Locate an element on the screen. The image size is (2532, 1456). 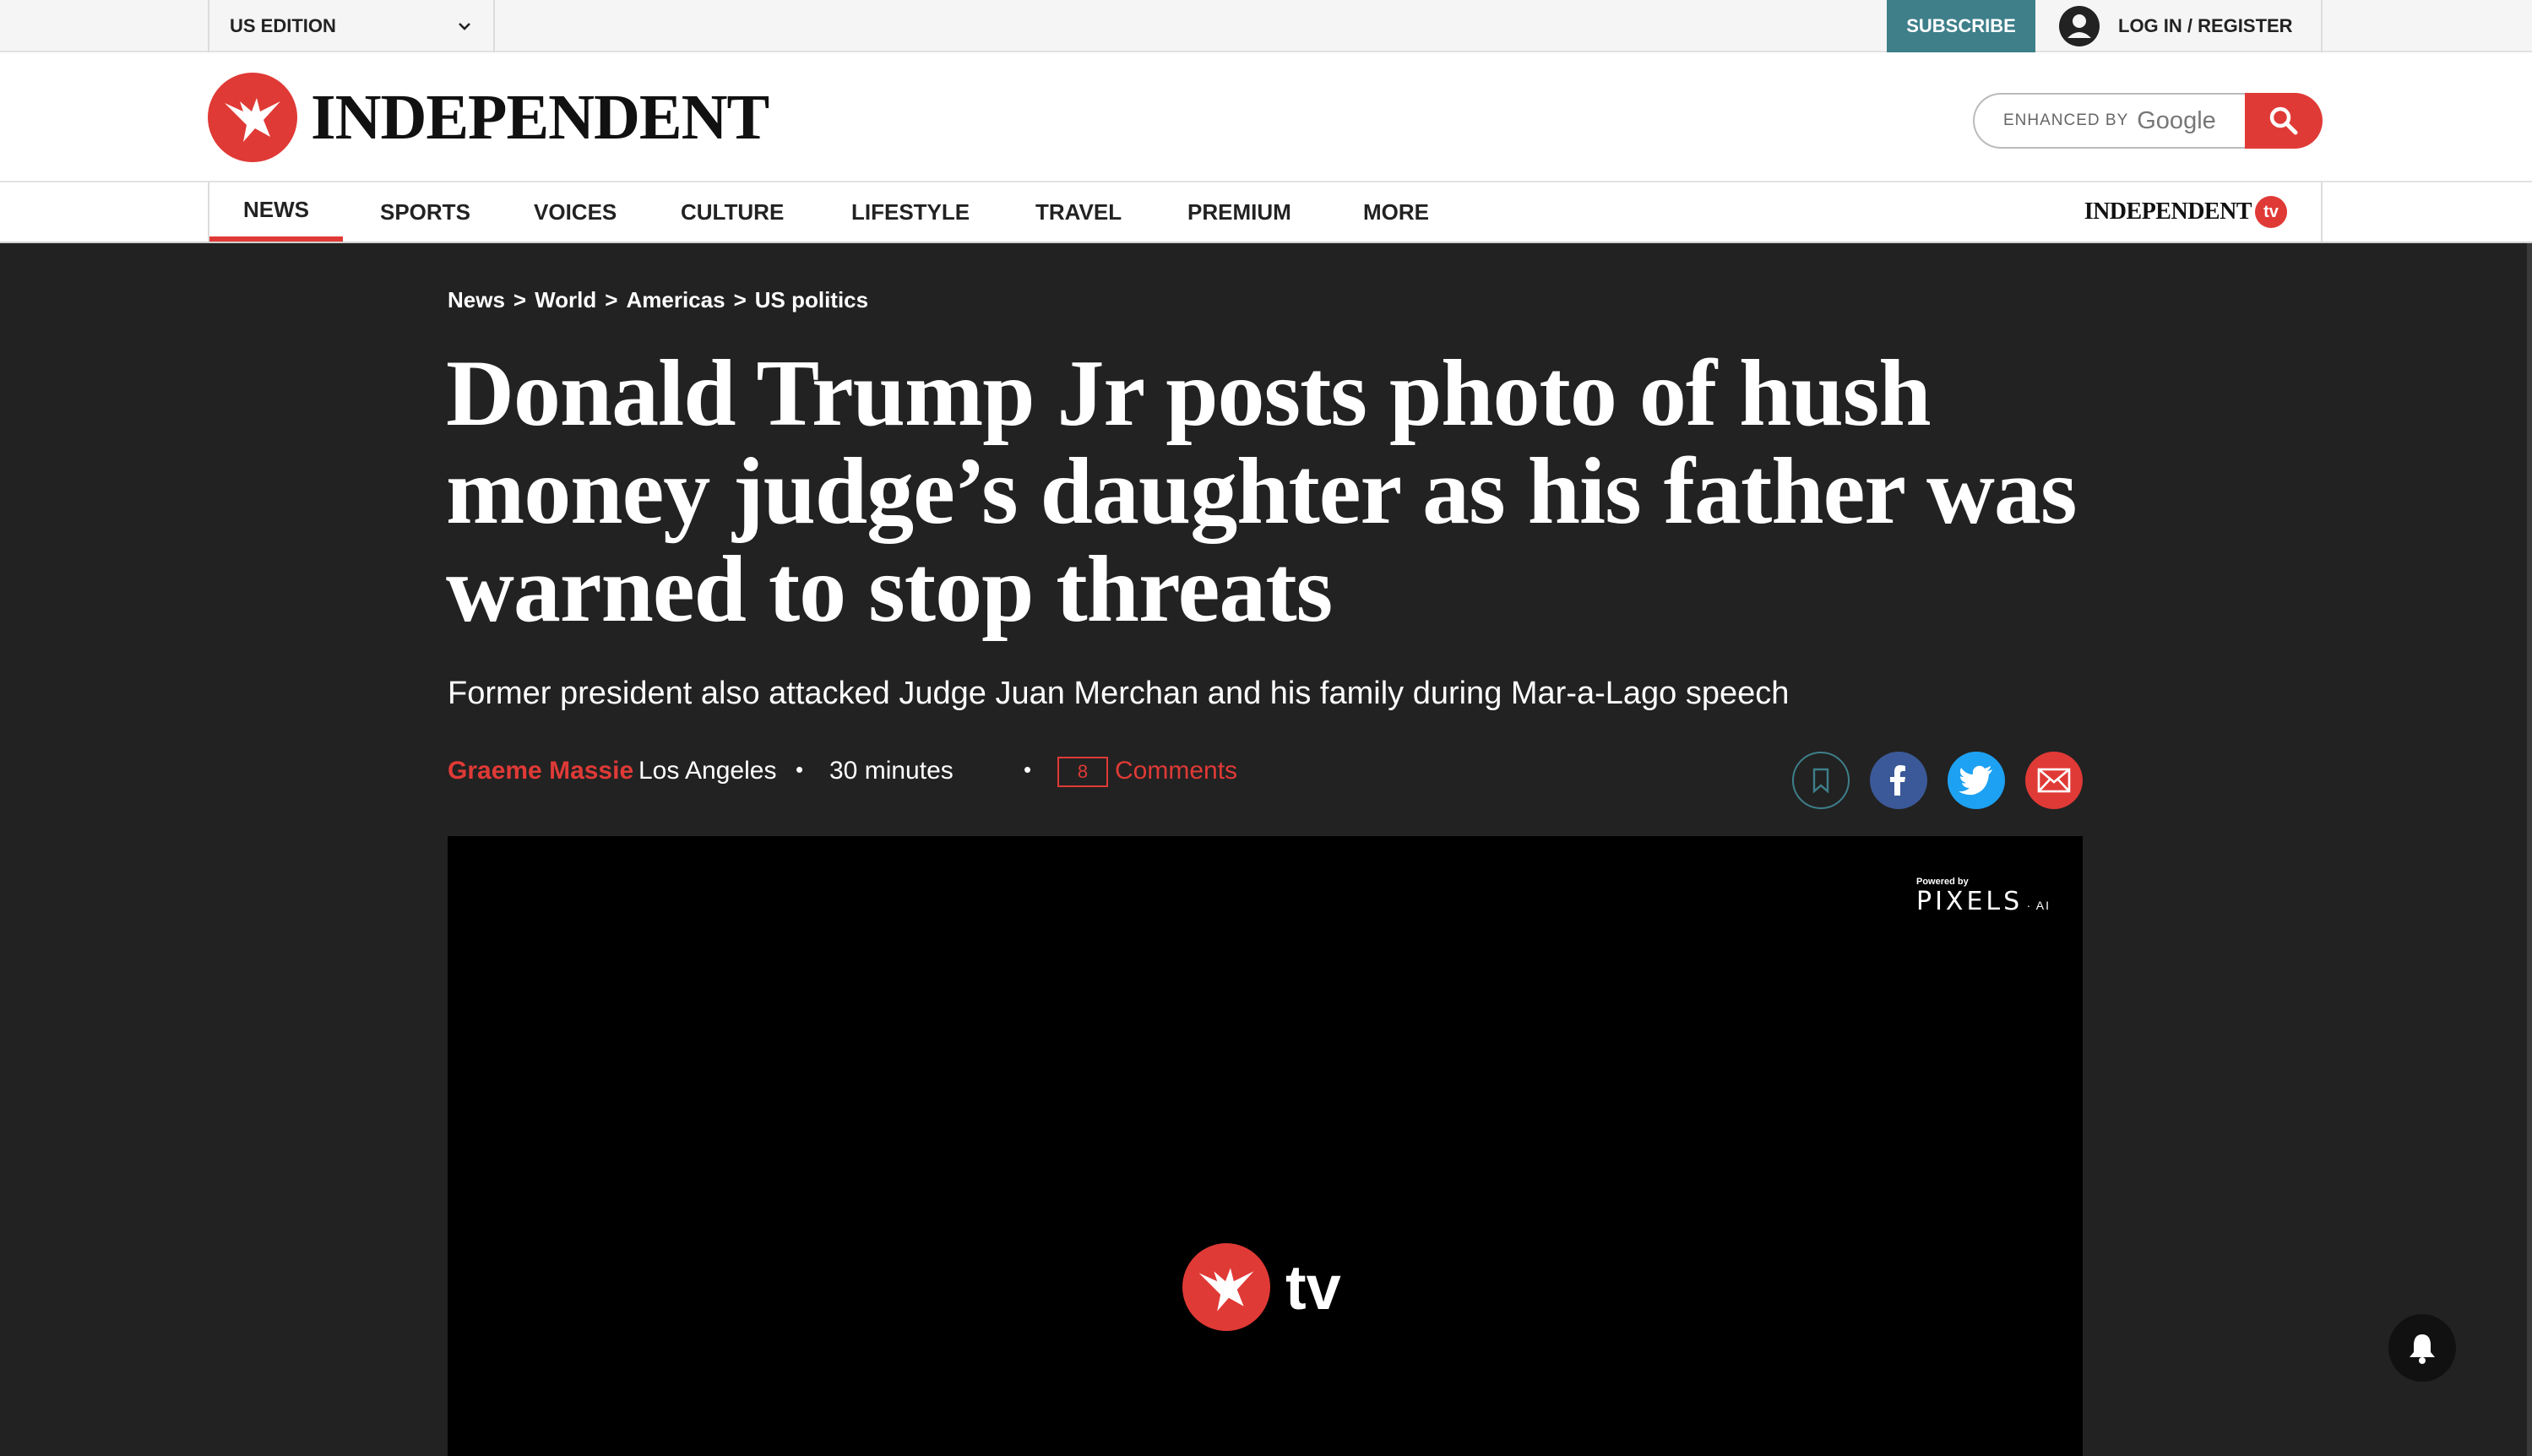
bell-icon is located at coordinates (2422, 1349).